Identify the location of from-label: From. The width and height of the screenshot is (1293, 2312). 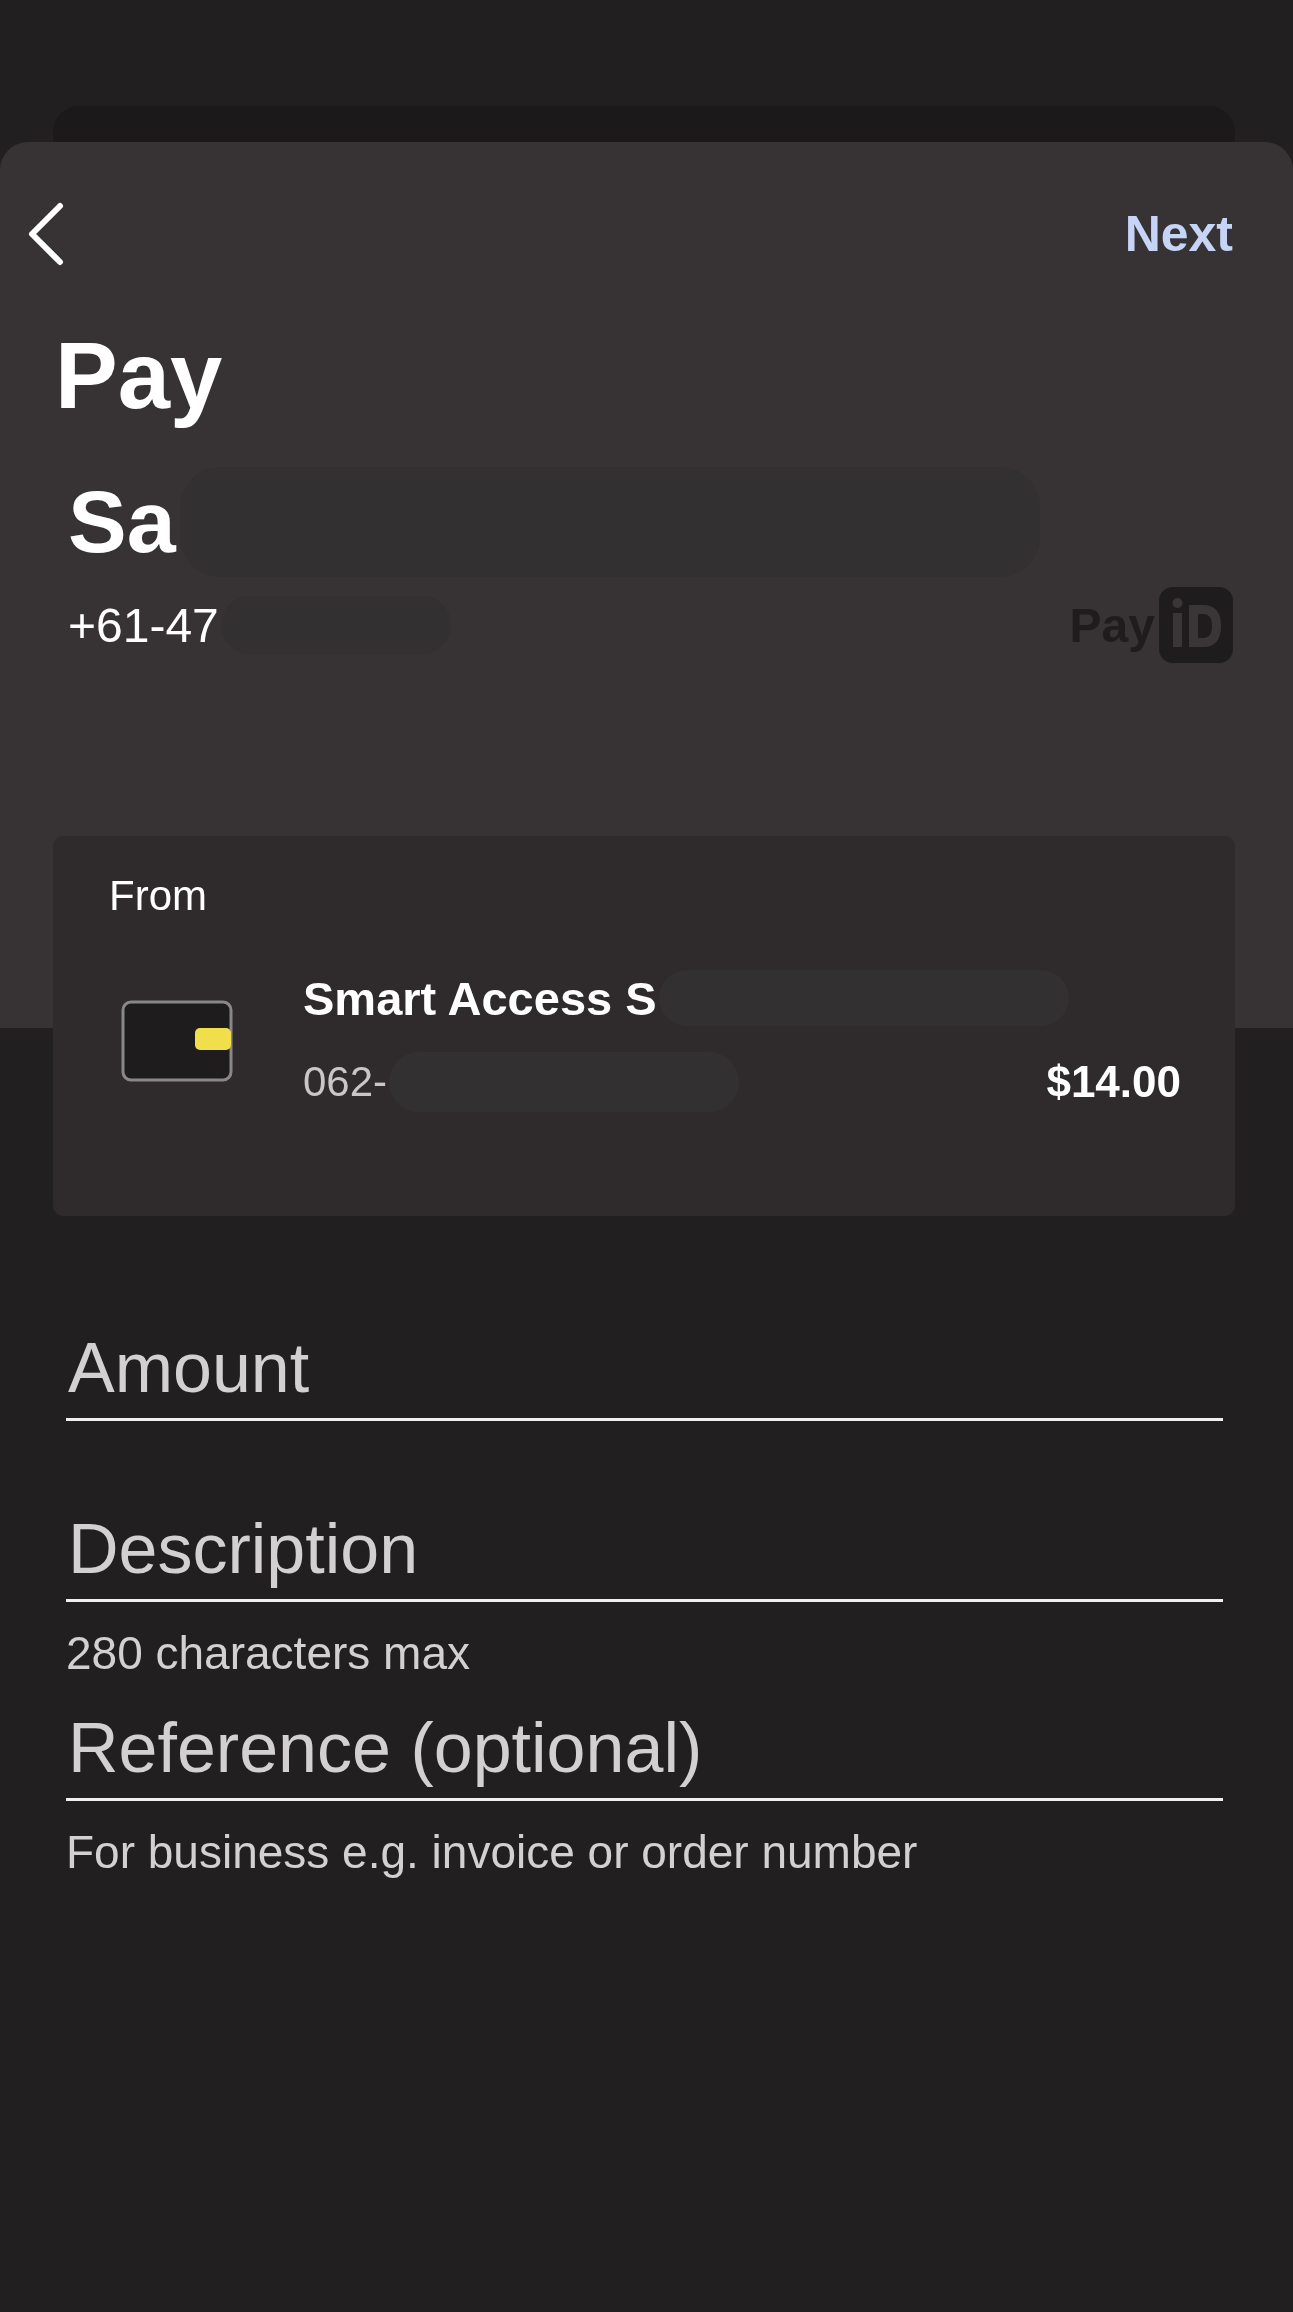
(158, 896).